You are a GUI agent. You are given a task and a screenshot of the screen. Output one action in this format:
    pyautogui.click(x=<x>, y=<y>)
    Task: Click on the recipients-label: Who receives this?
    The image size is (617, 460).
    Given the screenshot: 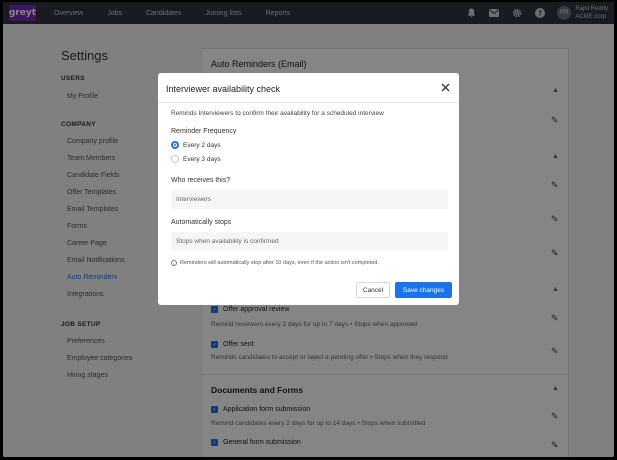 What is the action you would take?
    pyautogui.click(x=201, y=180)
    